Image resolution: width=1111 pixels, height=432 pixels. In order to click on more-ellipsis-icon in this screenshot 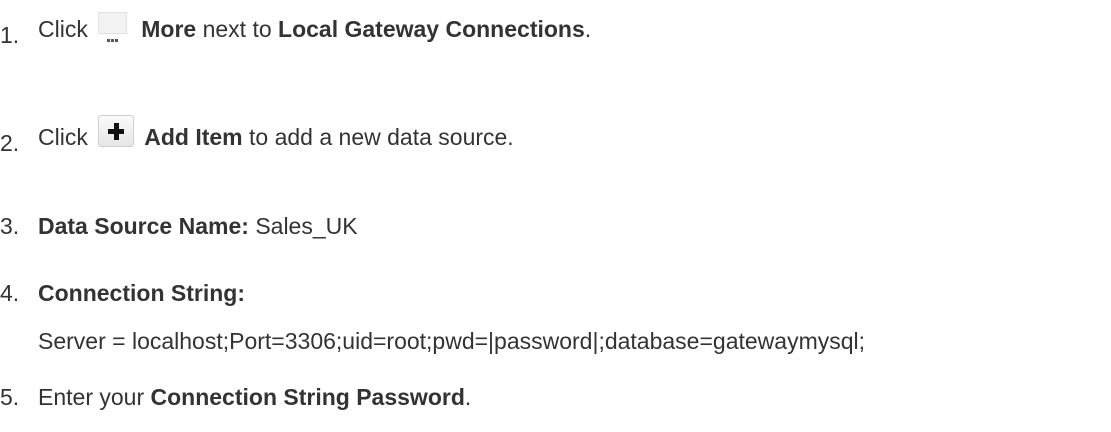, I will do `click(113, 26)`.